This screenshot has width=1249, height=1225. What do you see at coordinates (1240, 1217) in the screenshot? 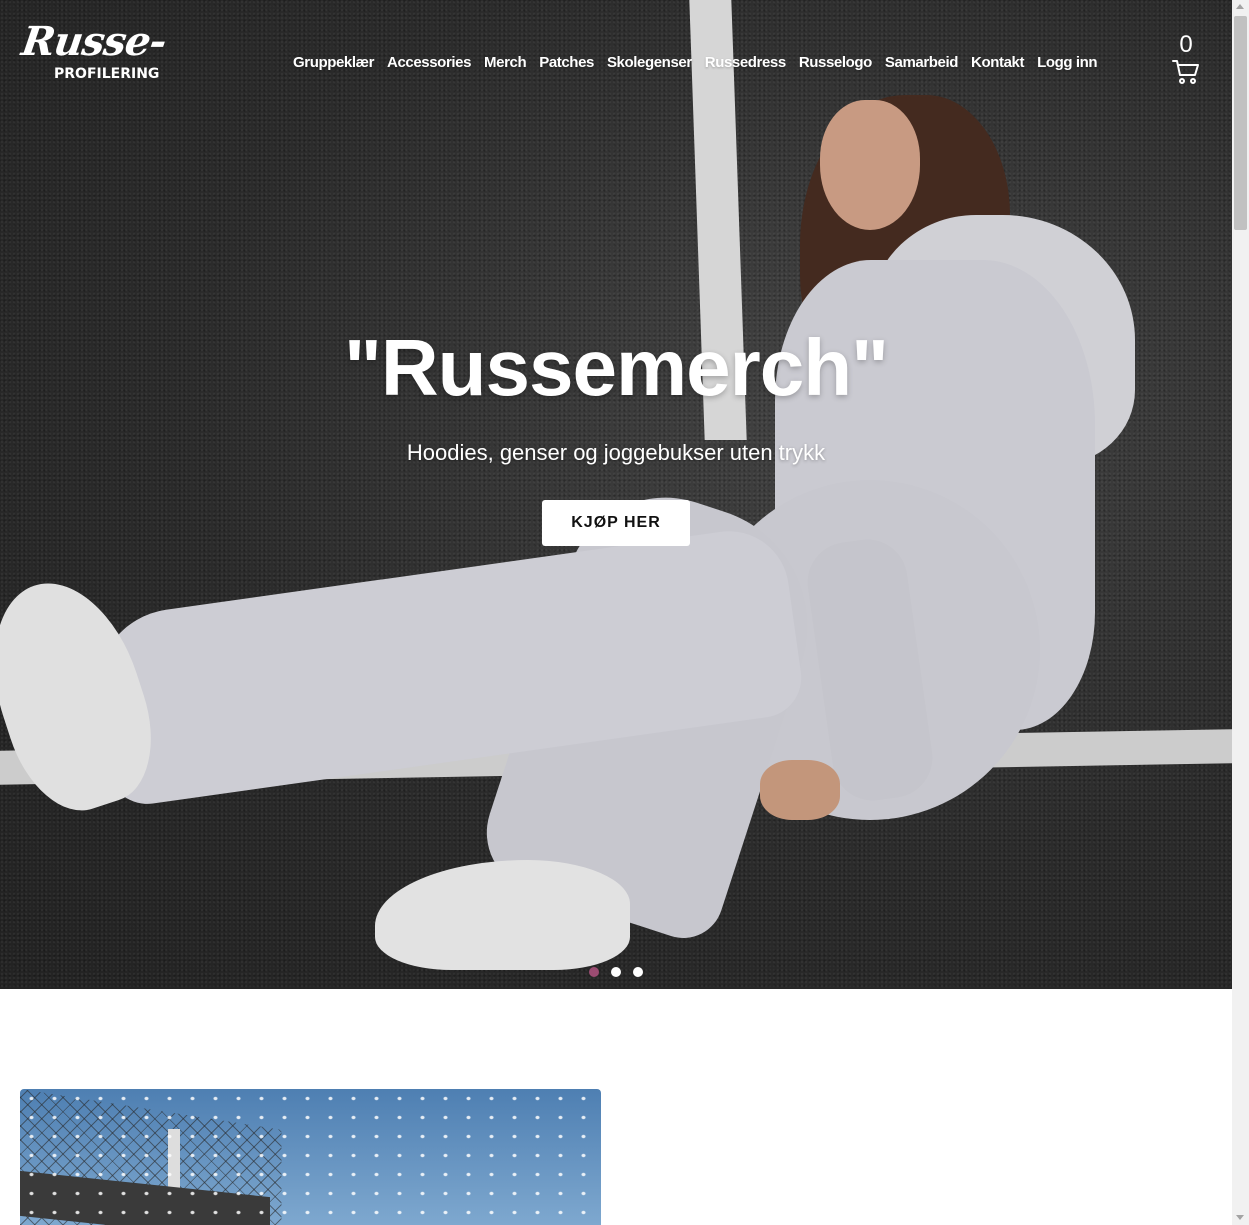
I see `scroll-down-arrow-icon` at bounding box center [1240, 1217].